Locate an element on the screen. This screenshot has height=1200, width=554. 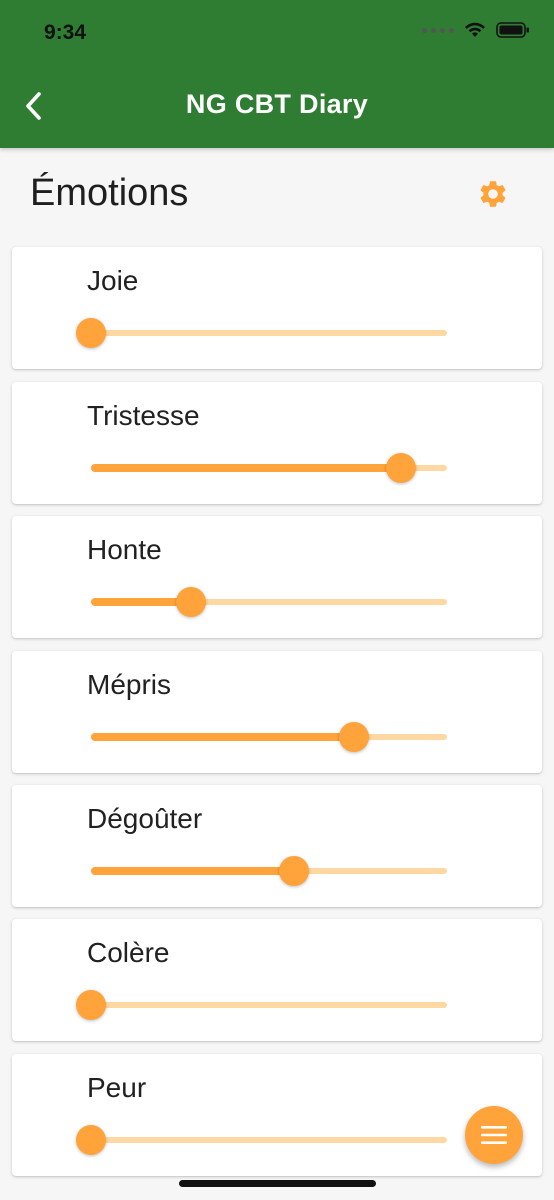
emotion-label: Honte is located at coordinates (124, 549).